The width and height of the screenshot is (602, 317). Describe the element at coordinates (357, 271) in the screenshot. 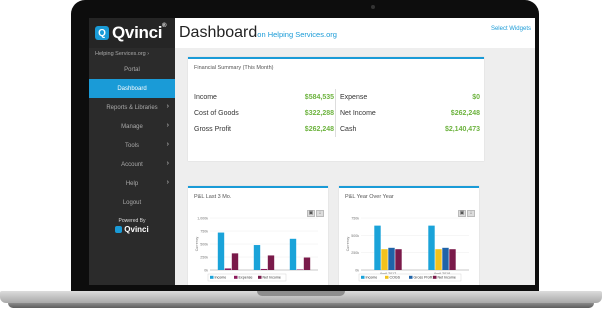

I see `y-tick-label: 0k` at that location.